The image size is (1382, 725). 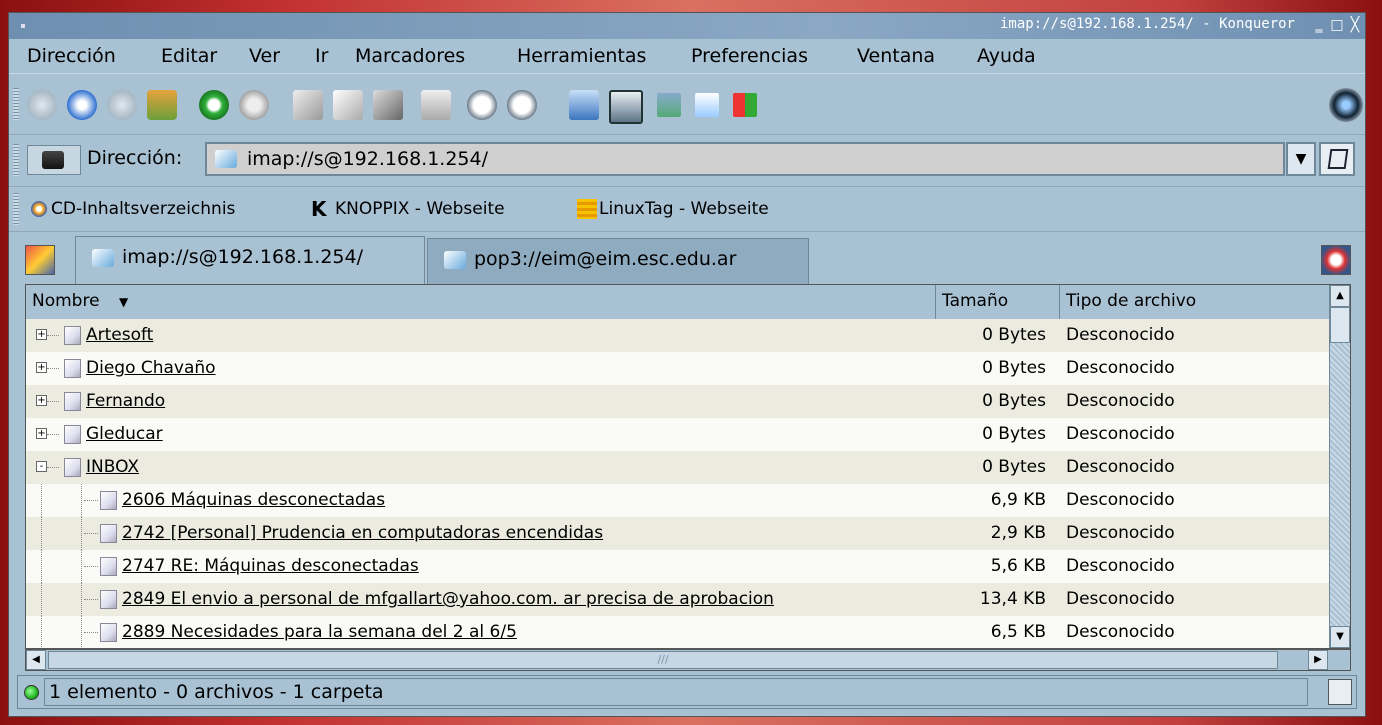 I want to click on column-name-header: Nombre ▼, so click(x=481, y=302).